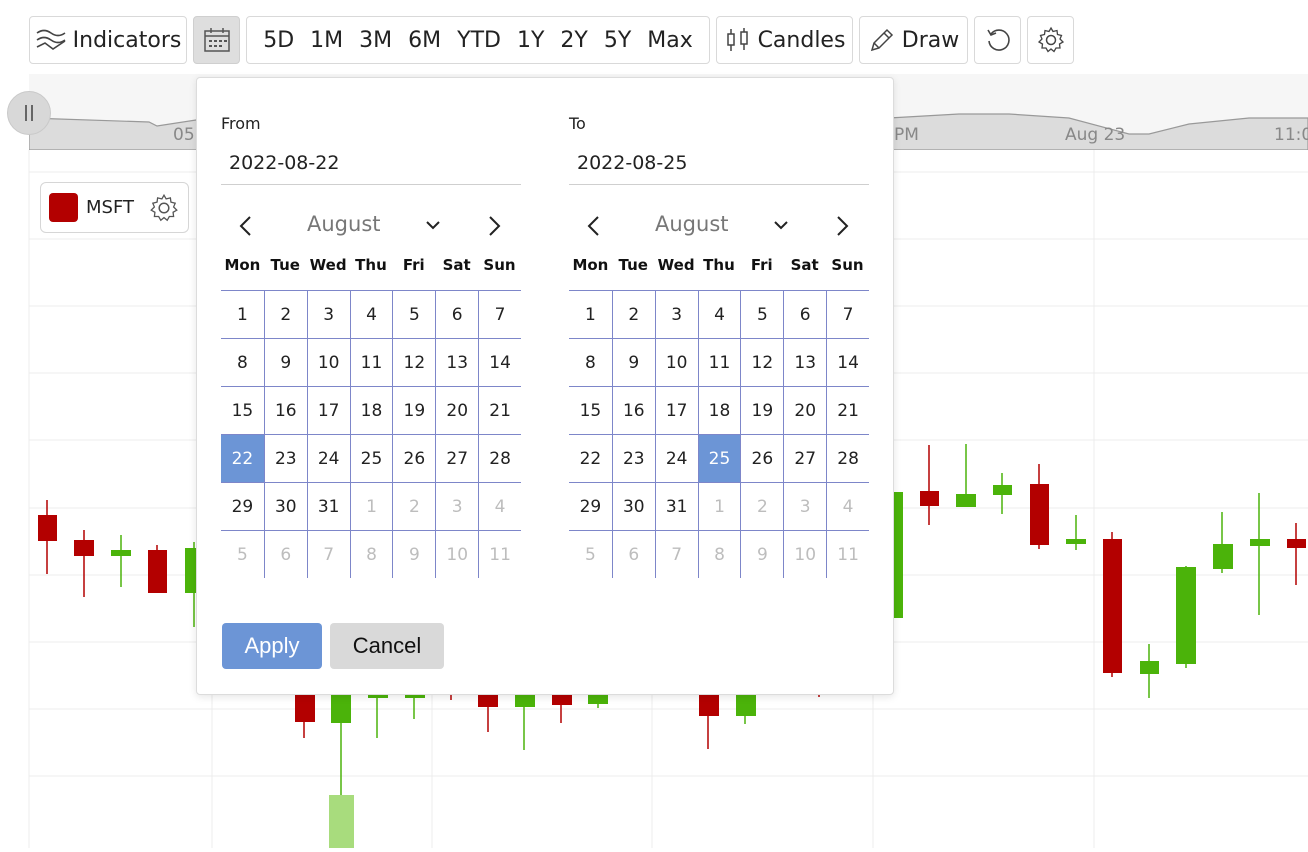  What do you see at coordinates (719, 458) in the screenshot?
I see `to-selected-day: 25` at bounding box center [719, 458].